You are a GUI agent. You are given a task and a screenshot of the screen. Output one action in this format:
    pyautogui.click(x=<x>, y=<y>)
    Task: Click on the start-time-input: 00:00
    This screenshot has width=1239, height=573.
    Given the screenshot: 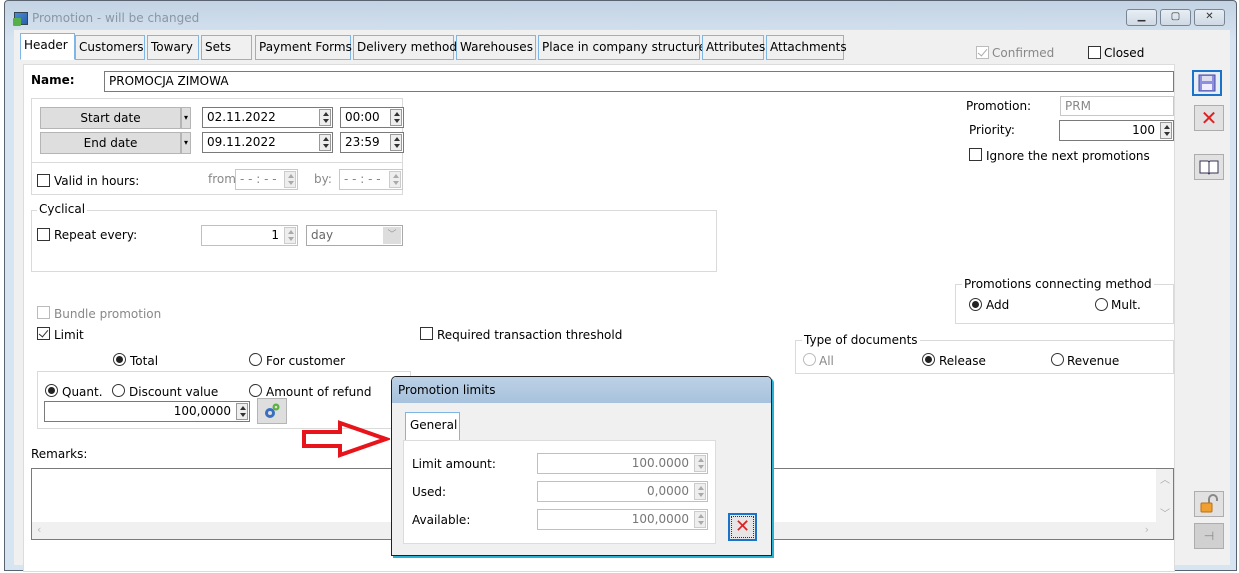 What is the action you would take?
    pyautogui.click(x=372, y=117)
    